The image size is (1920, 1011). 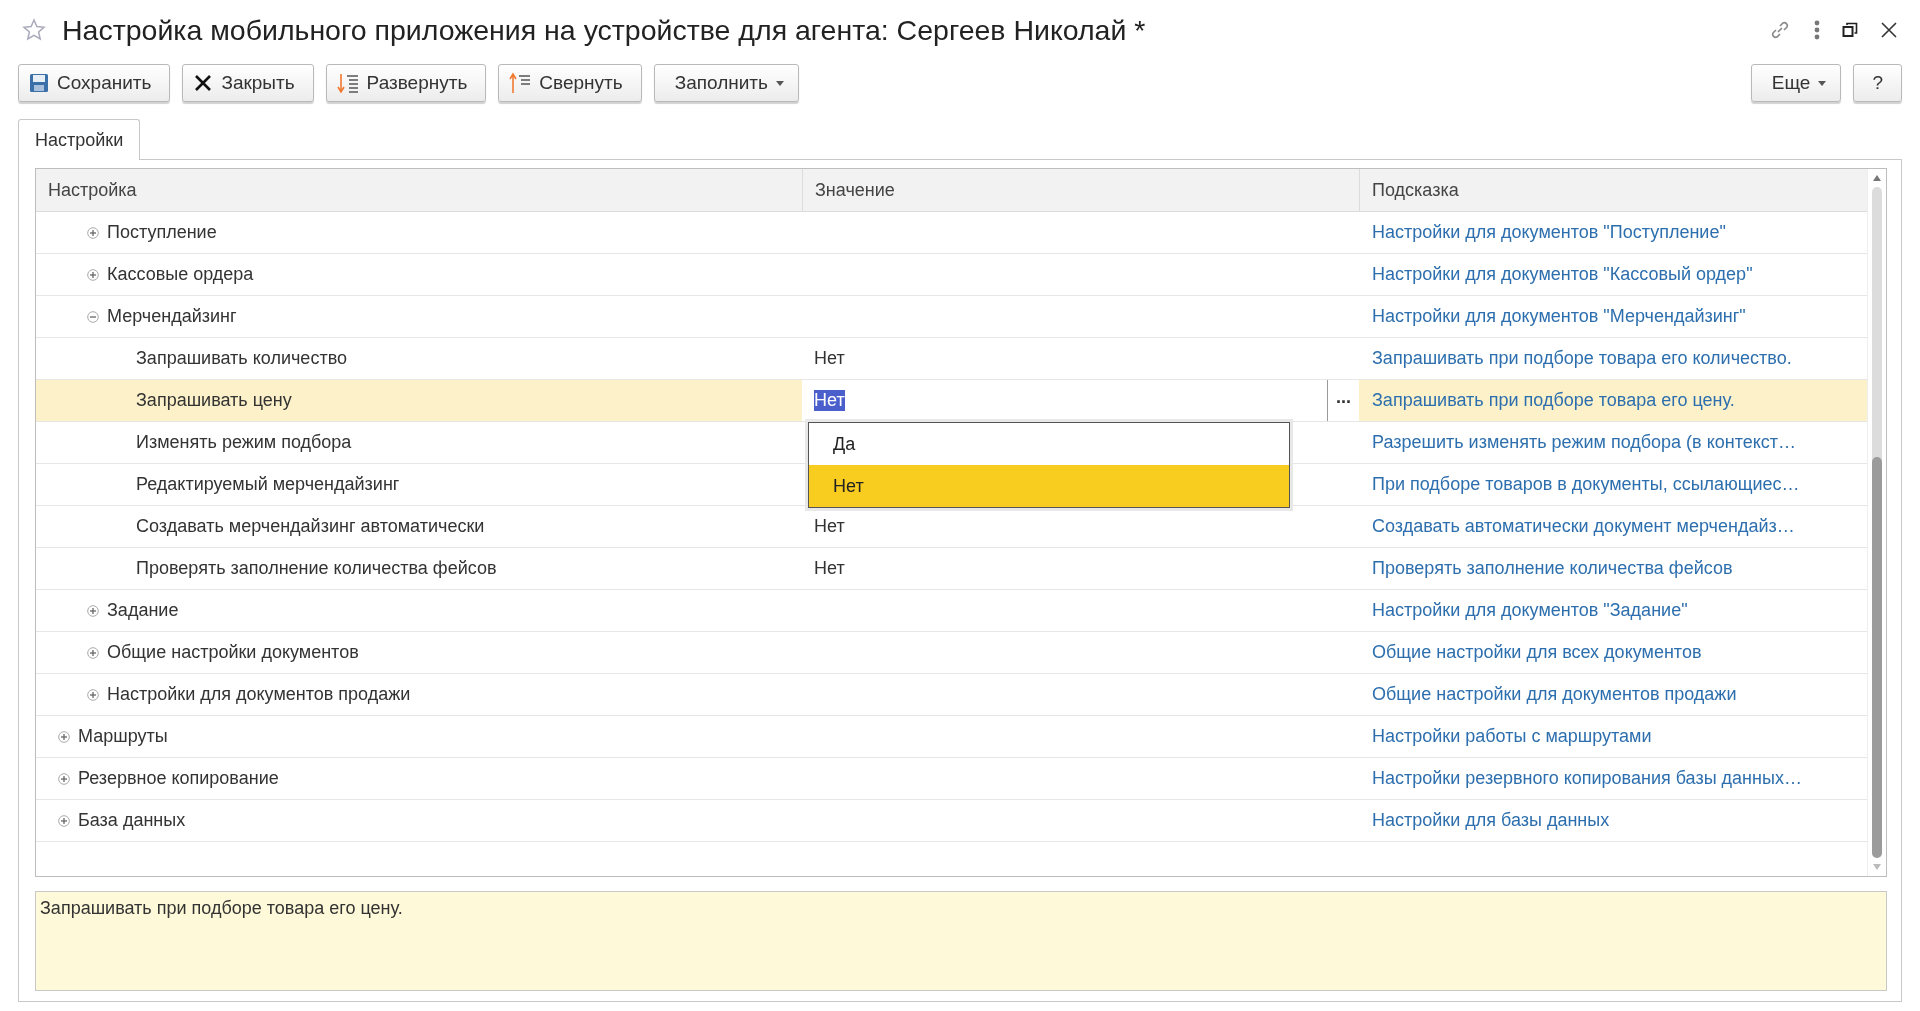 What do you see at coordinates (248, 83) in the screenshot?
I see `toolbar-button: Закрыть` at bounding box center [248, 83].